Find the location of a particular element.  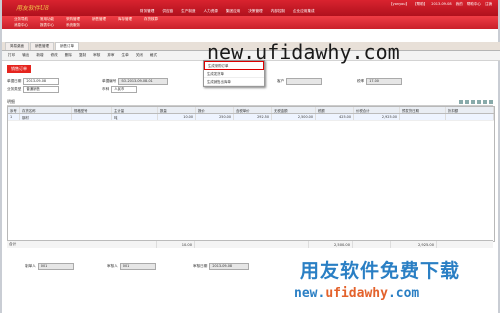

copy-row-icon is located at coordinates (473, 101).